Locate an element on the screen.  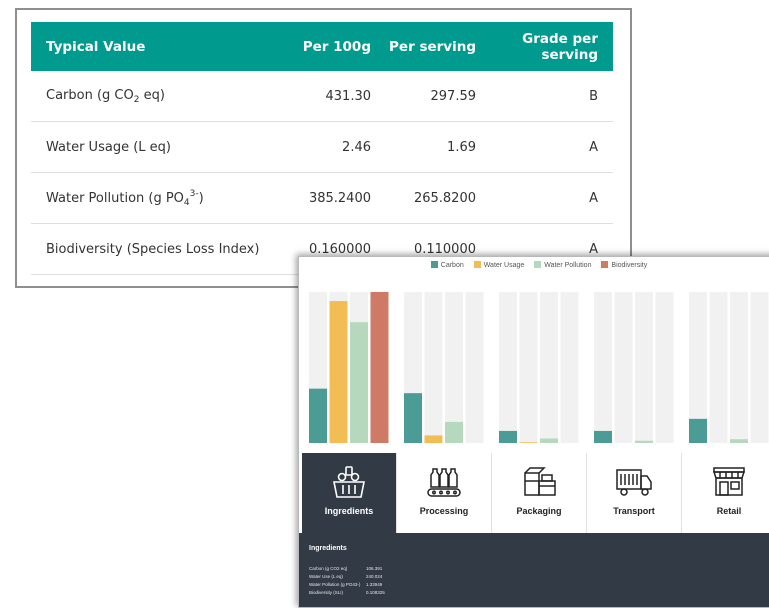
label-subscript: 4 is located at coordinates (186, 202).